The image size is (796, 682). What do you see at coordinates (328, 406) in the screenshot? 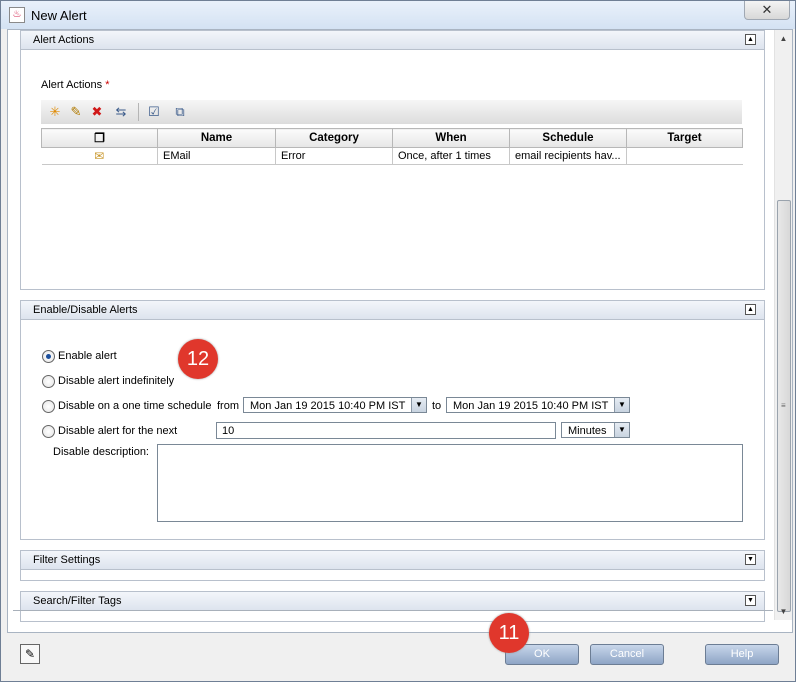
I see `from-date-value: Mon Jan 19 2015 10:40 PM IST` at bounding box center [328, 406].